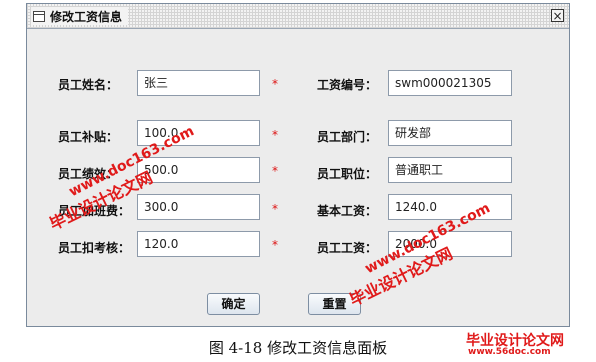 This screenshot has width=596, height=362. I want to click on employee-name-label: 员工姓名：, so click(88, 85).